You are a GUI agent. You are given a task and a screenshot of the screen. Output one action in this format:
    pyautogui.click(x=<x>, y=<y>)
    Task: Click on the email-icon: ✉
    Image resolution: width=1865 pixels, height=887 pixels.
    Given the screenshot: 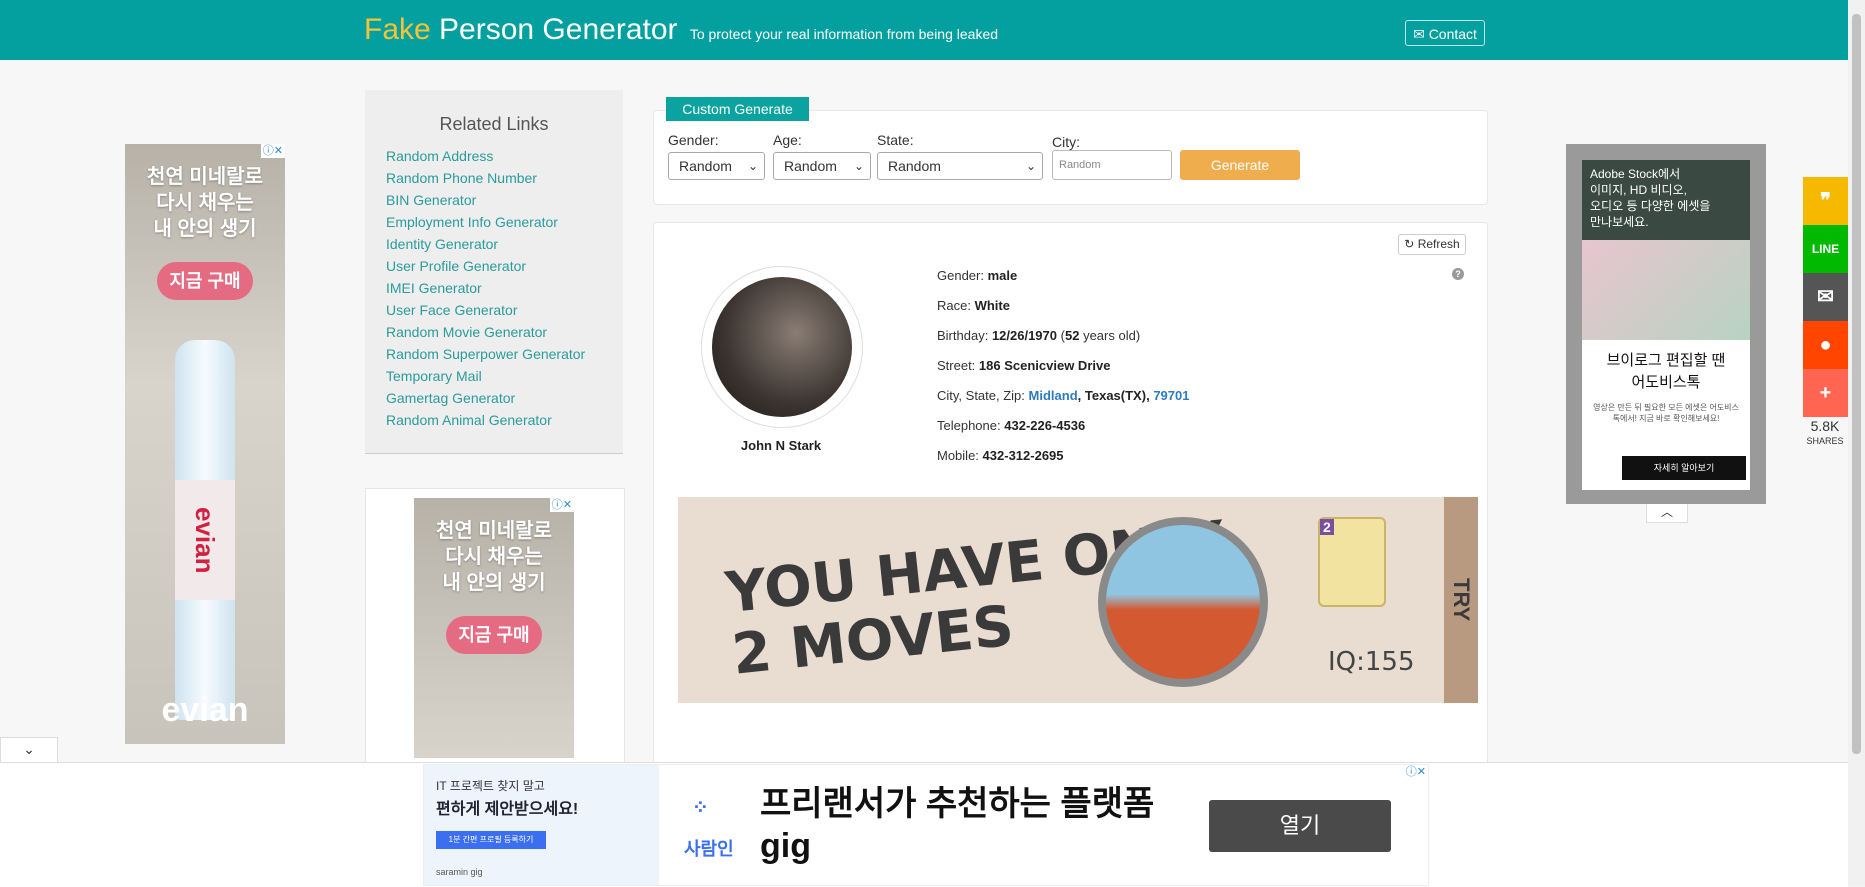 What is the action you would take?
    pyautogui.click(x=1825, y=297)
    